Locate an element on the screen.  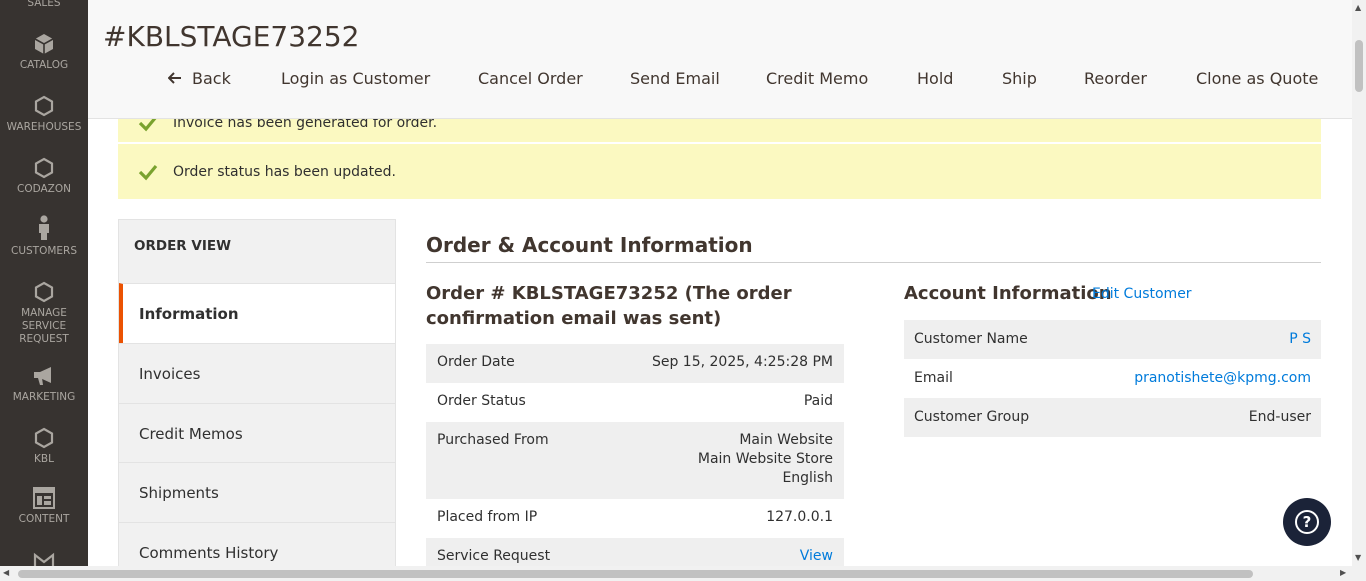
row-key: Service Request is located at coordinates (494, 556).